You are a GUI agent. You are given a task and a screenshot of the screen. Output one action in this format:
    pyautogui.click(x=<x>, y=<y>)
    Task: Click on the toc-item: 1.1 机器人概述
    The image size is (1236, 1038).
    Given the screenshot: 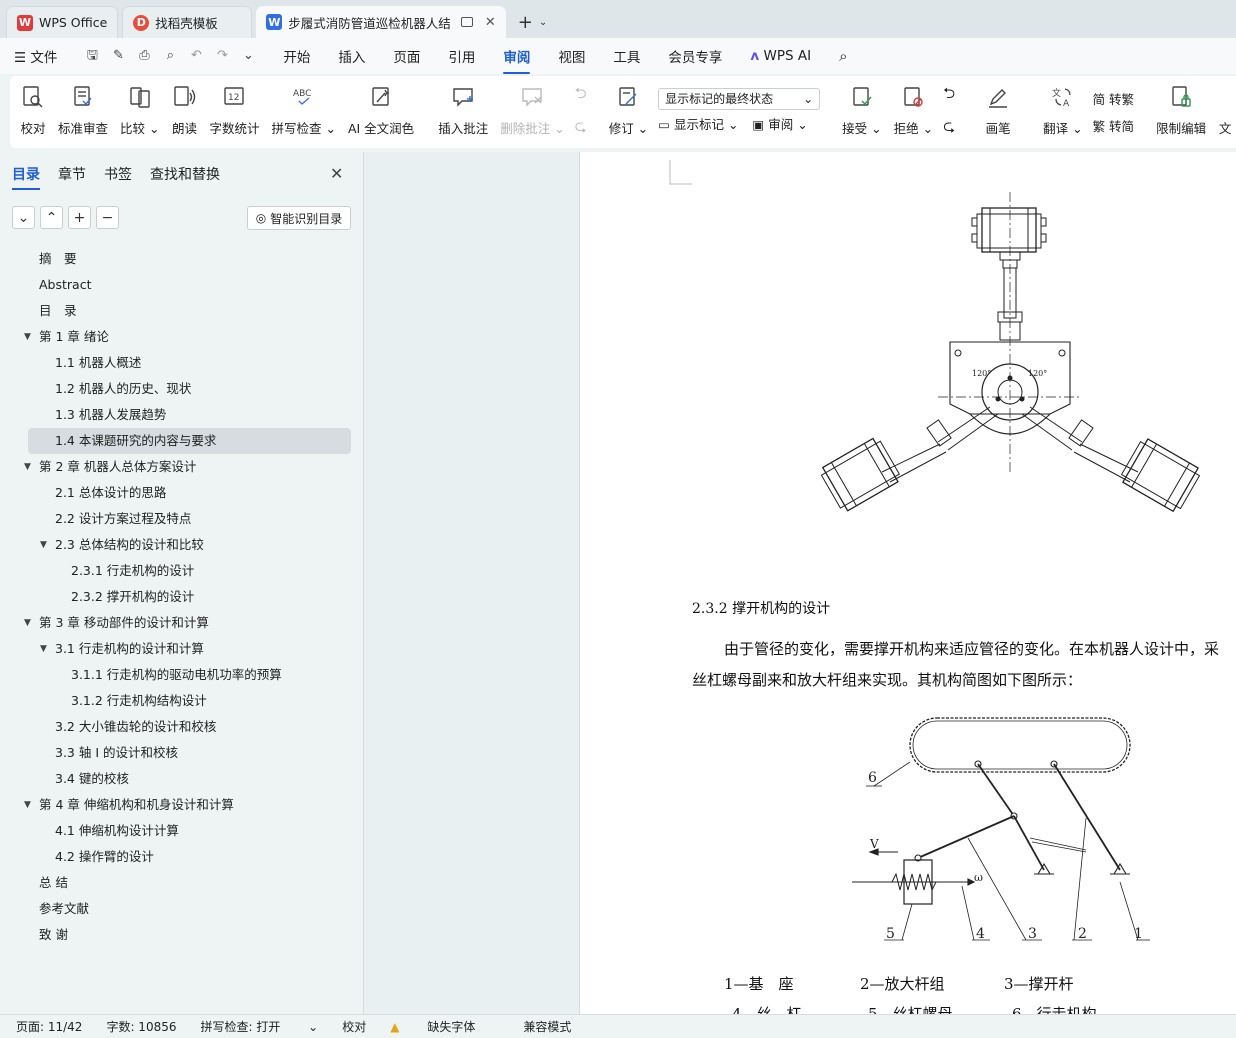 What is the action you would take?
    pyautogui.click(x=181, y=363)
    